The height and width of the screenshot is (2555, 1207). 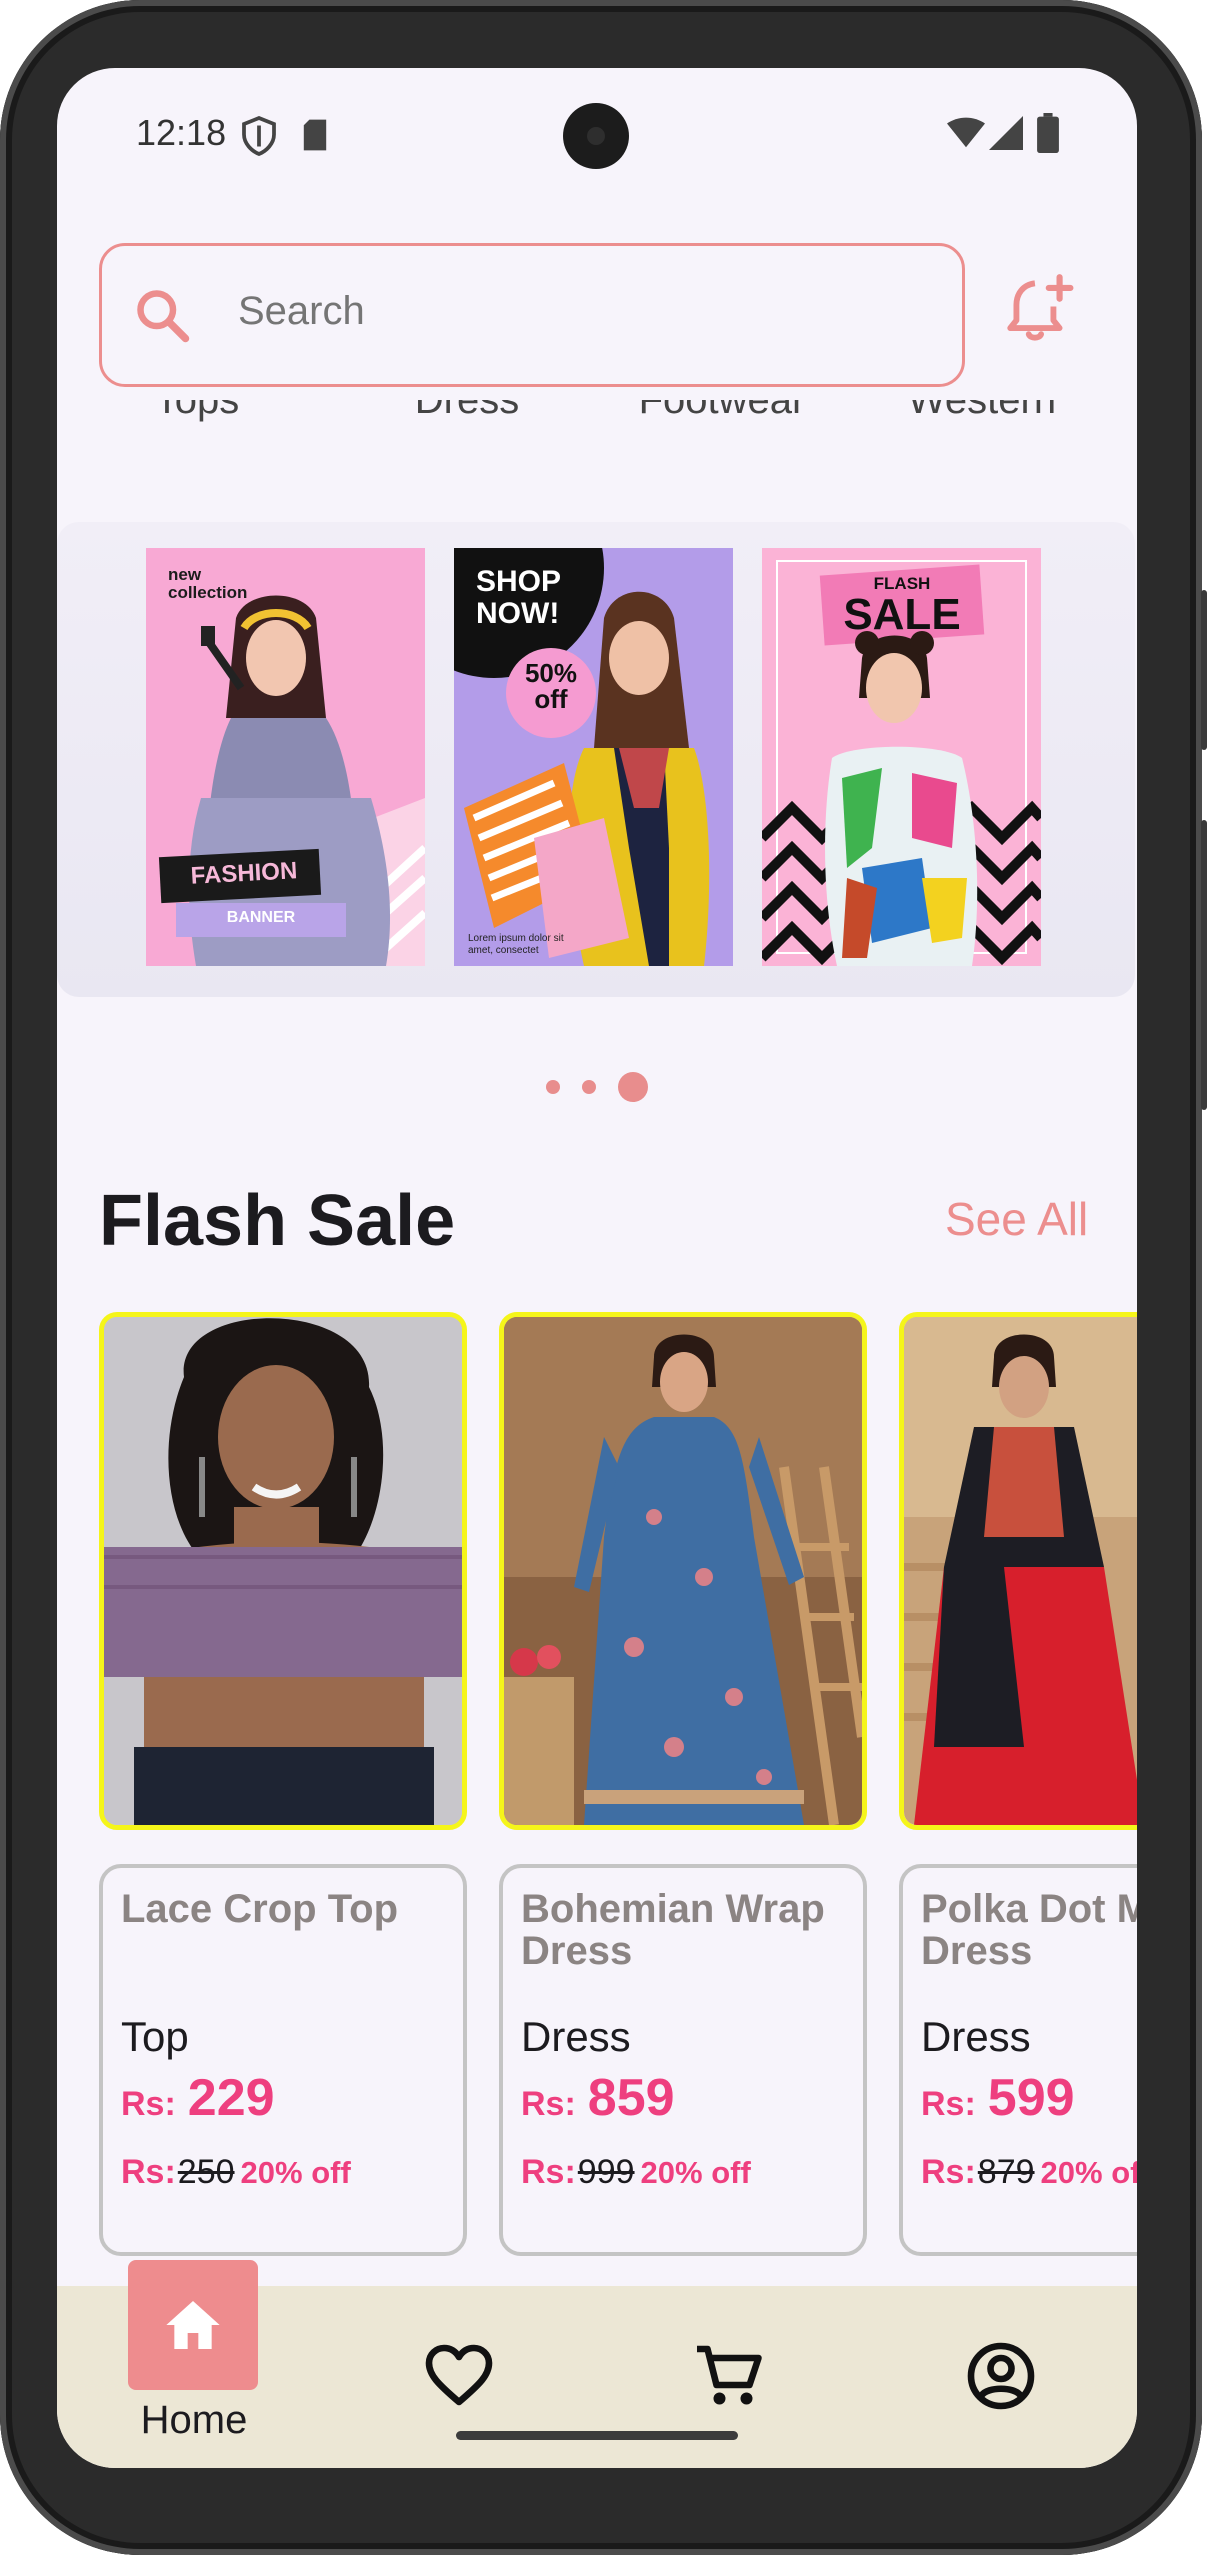 I want to click on category-footwear: Footwear, so click(x=722, y=411).